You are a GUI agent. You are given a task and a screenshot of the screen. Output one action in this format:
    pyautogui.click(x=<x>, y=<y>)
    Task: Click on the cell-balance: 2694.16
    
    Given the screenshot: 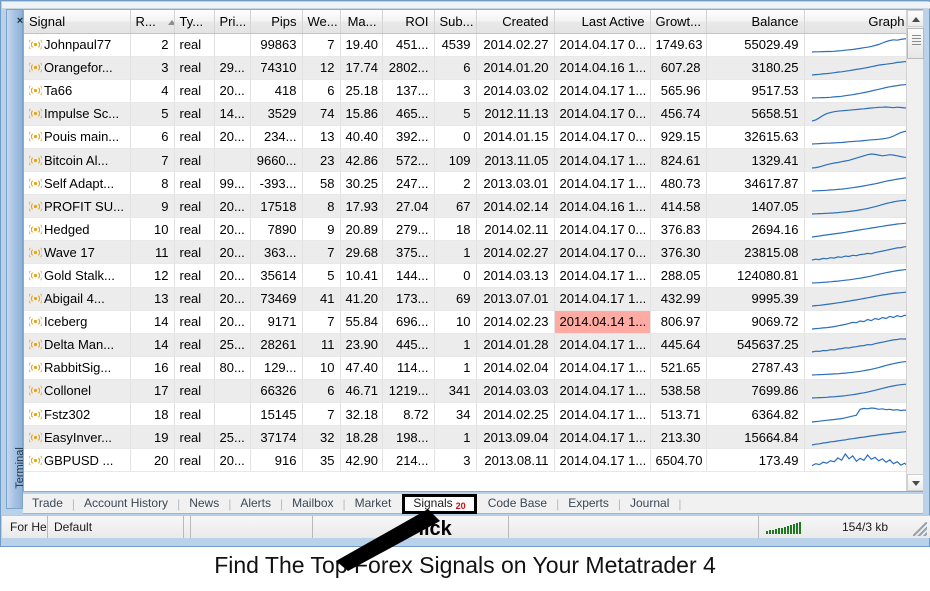 What is the action you would take?
    pyautogui.click(x=755, y=229)
    